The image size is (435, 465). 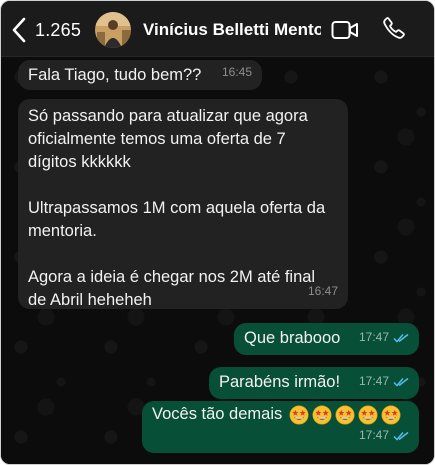 I want to click on chevron-left-icon, so click(x=19, y=30).